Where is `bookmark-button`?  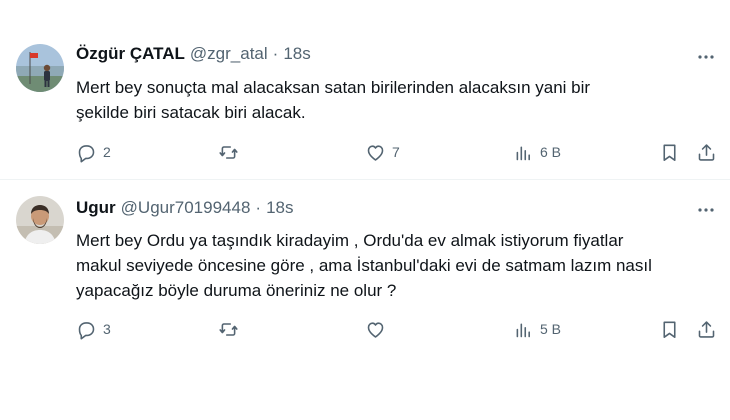
bookmark-button is located at coordinates (669, 329).